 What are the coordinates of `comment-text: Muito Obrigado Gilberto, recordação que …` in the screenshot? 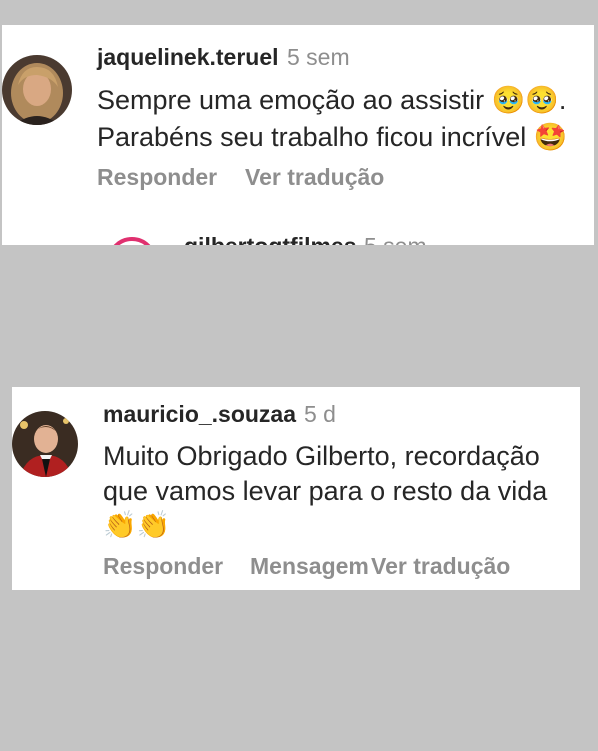 It's located at (325, 491).